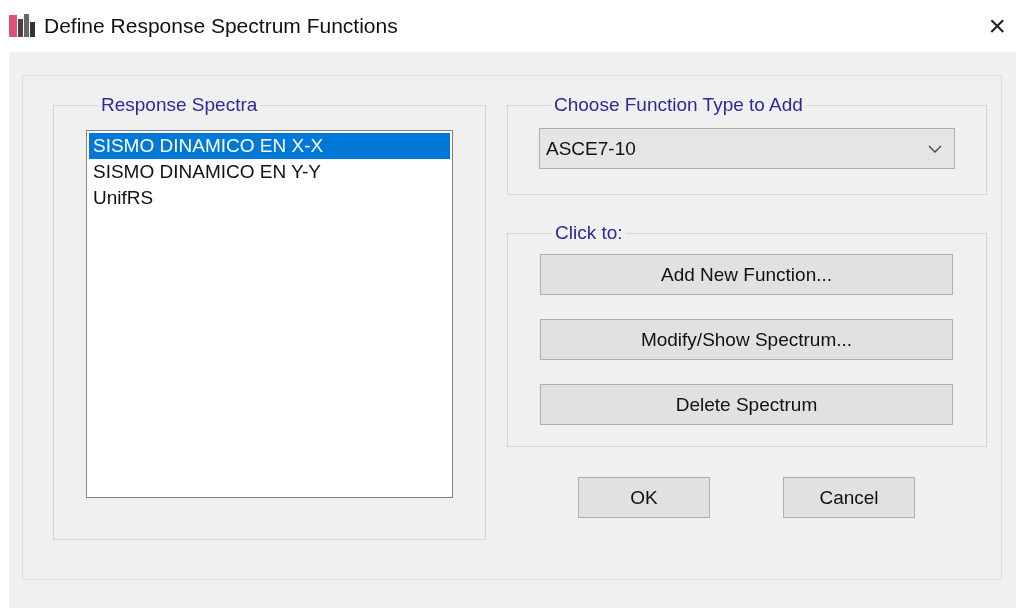  What do you see at coordinates (935, 148) in the screenshot?
I see `caret-icon` at bounding box center [935, 148].